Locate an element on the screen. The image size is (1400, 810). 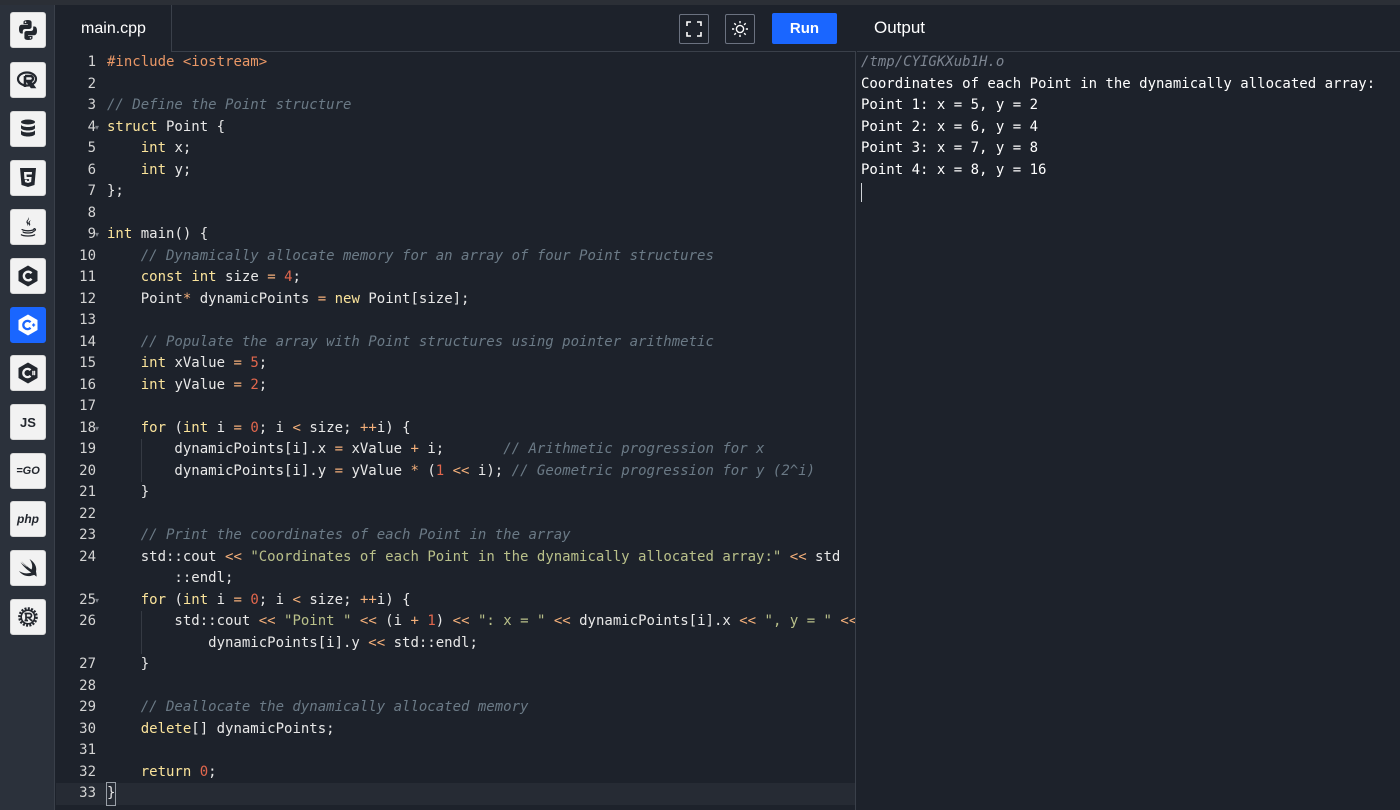
sql-language-button is located at coordinates (28, 129).